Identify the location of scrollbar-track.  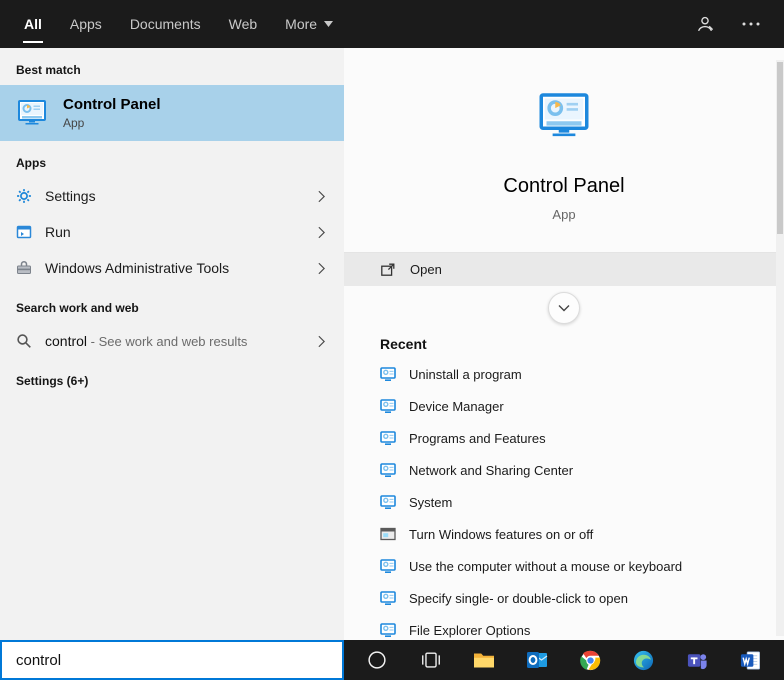
(780, 348).